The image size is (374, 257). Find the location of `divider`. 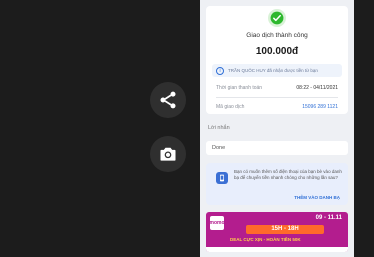

divider is located at coordinates (277, 97).